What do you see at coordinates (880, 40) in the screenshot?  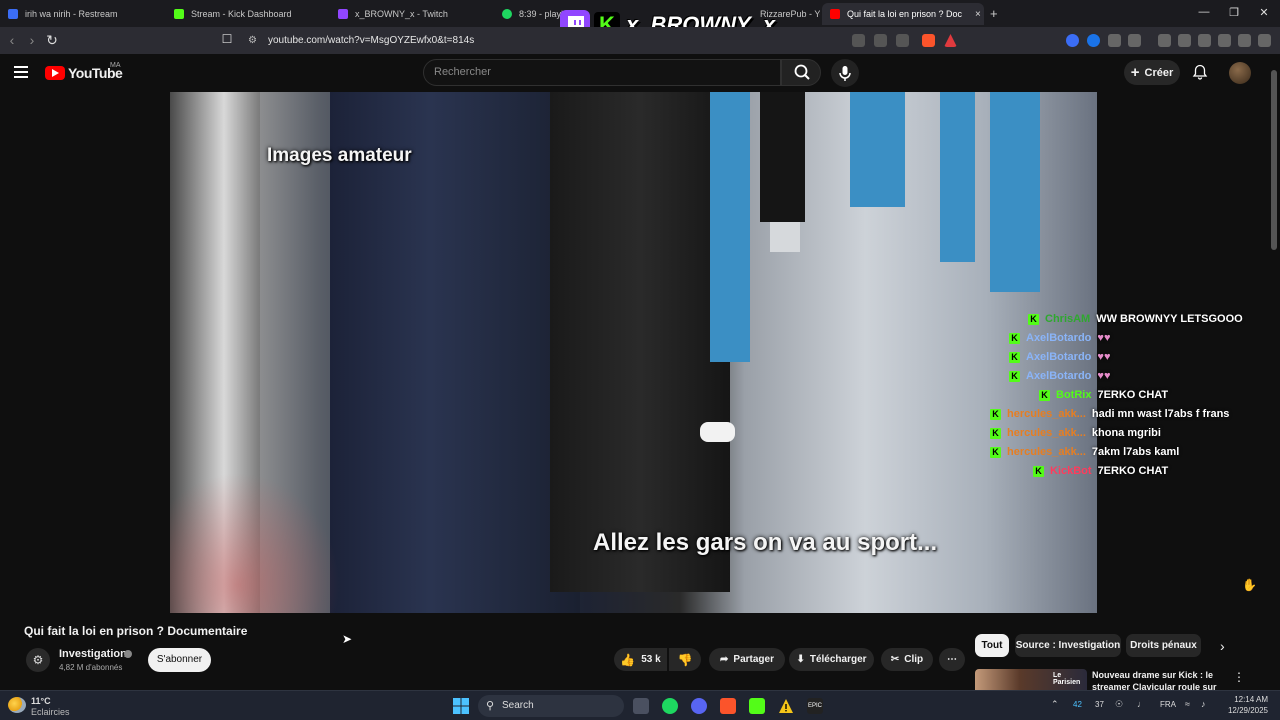 I see `translate-icon` at bounding box center [880, 40].